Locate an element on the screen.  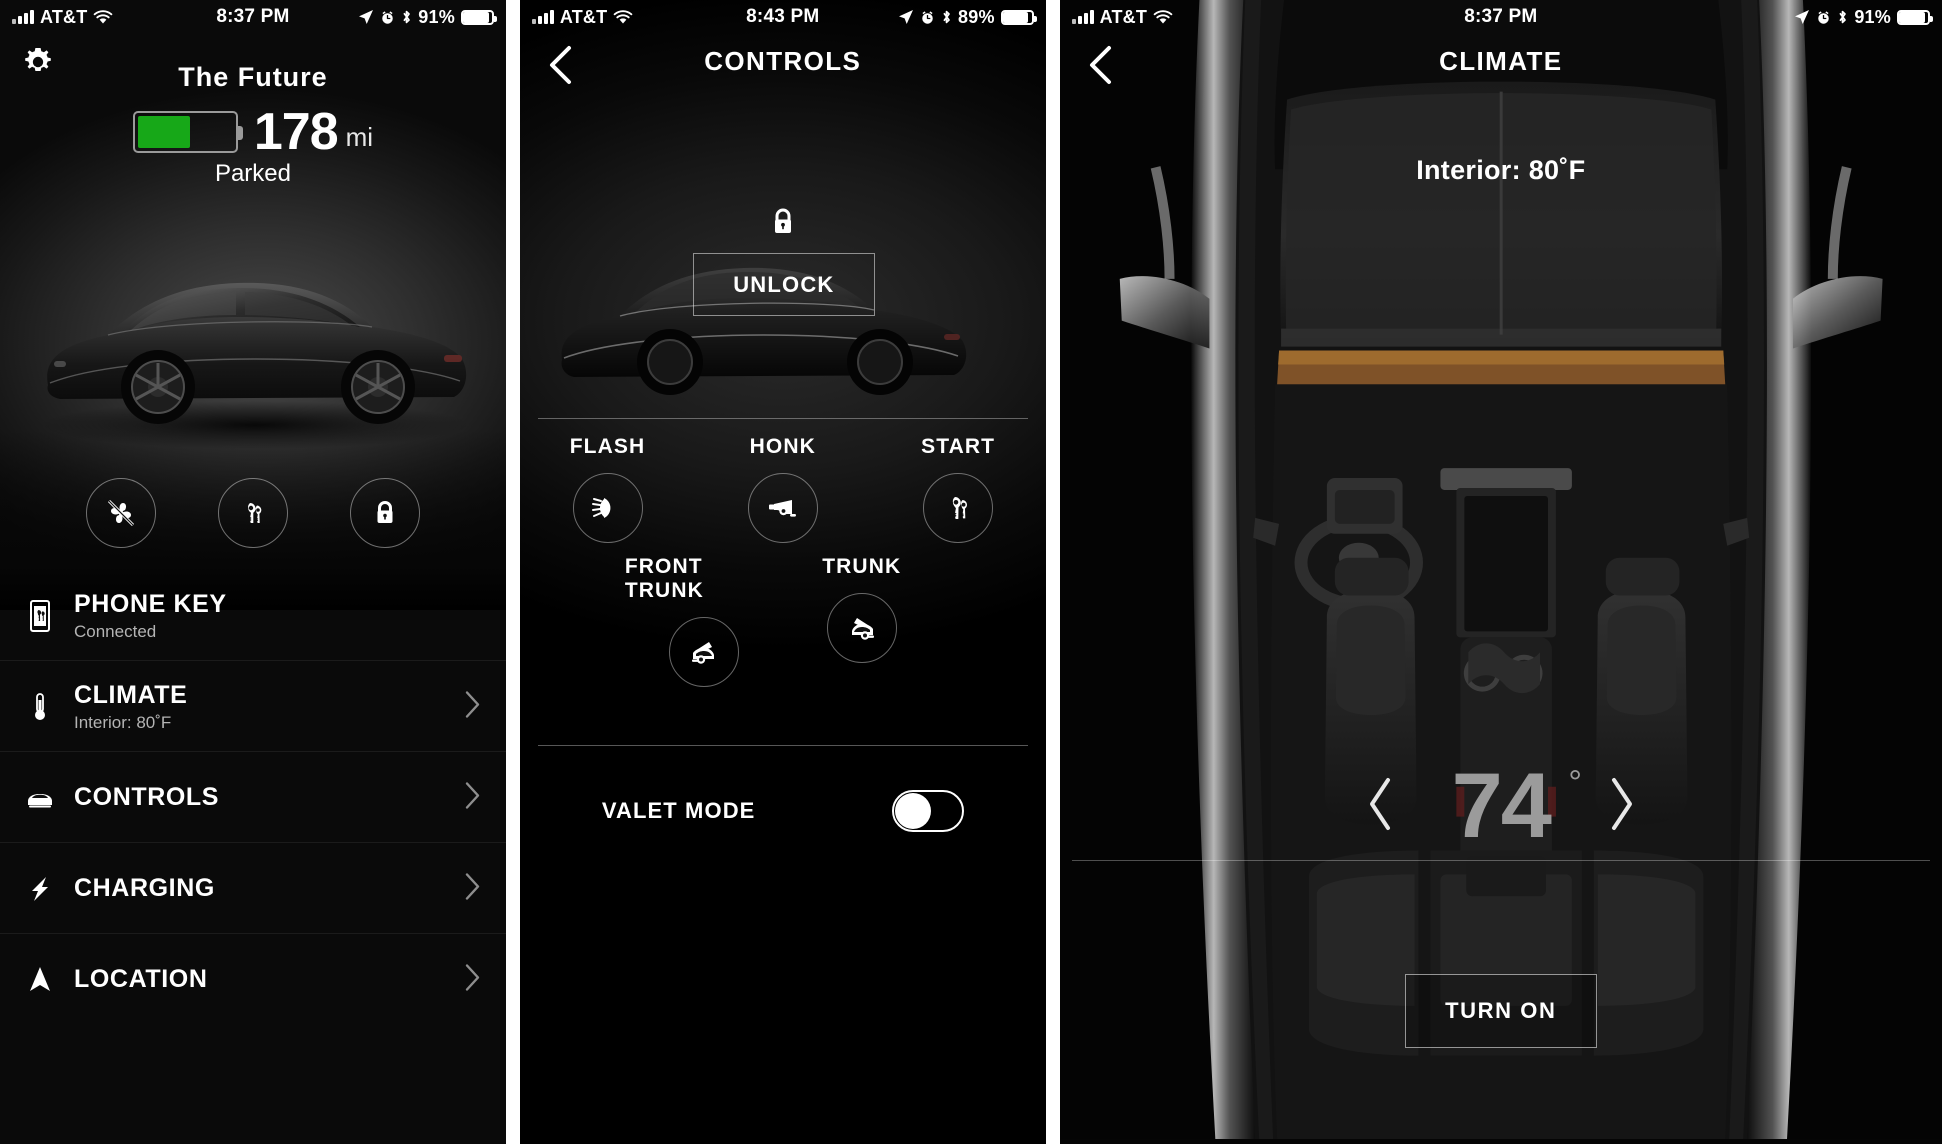
menu-item-title: CONTROLS is located at coordinates (147, 797).